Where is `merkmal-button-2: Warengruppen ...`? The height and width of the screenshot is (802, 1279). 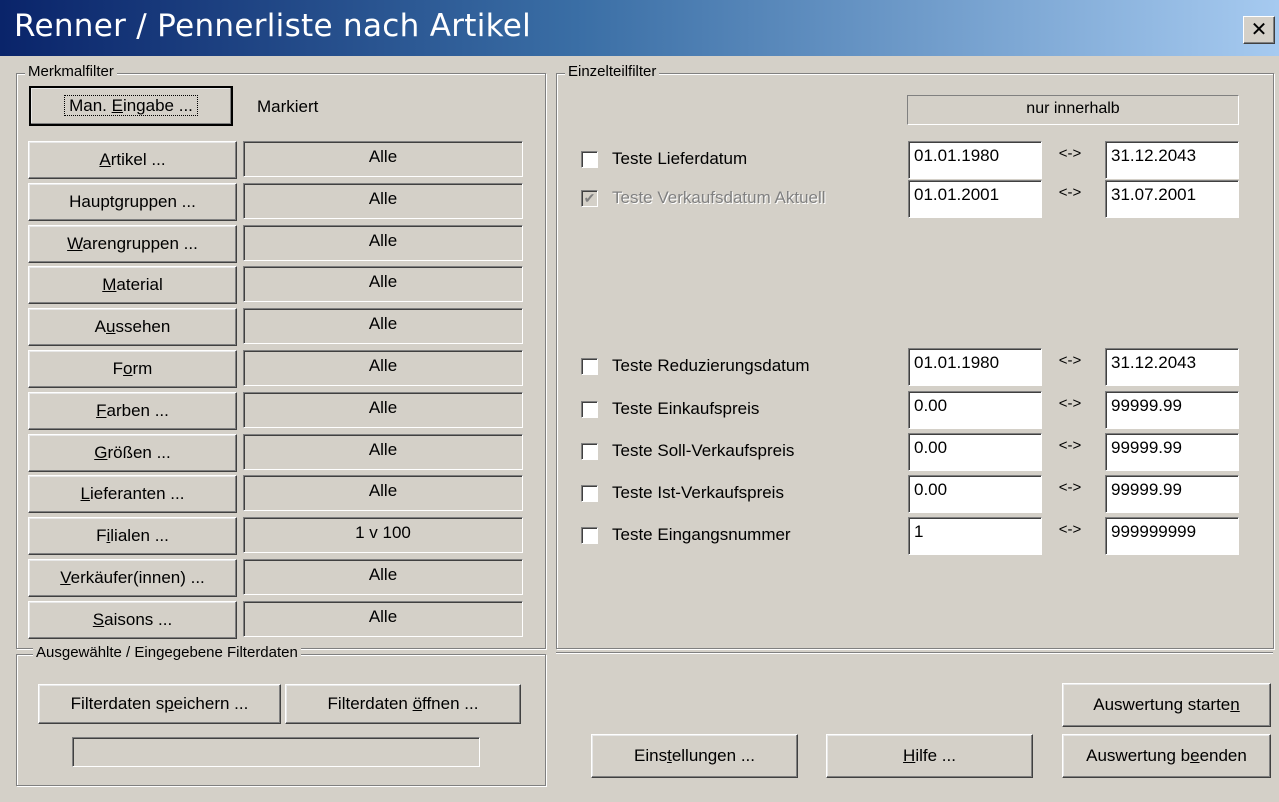
merkmal-button-2: Warengruppen ... is located at coordinates (132, 243).